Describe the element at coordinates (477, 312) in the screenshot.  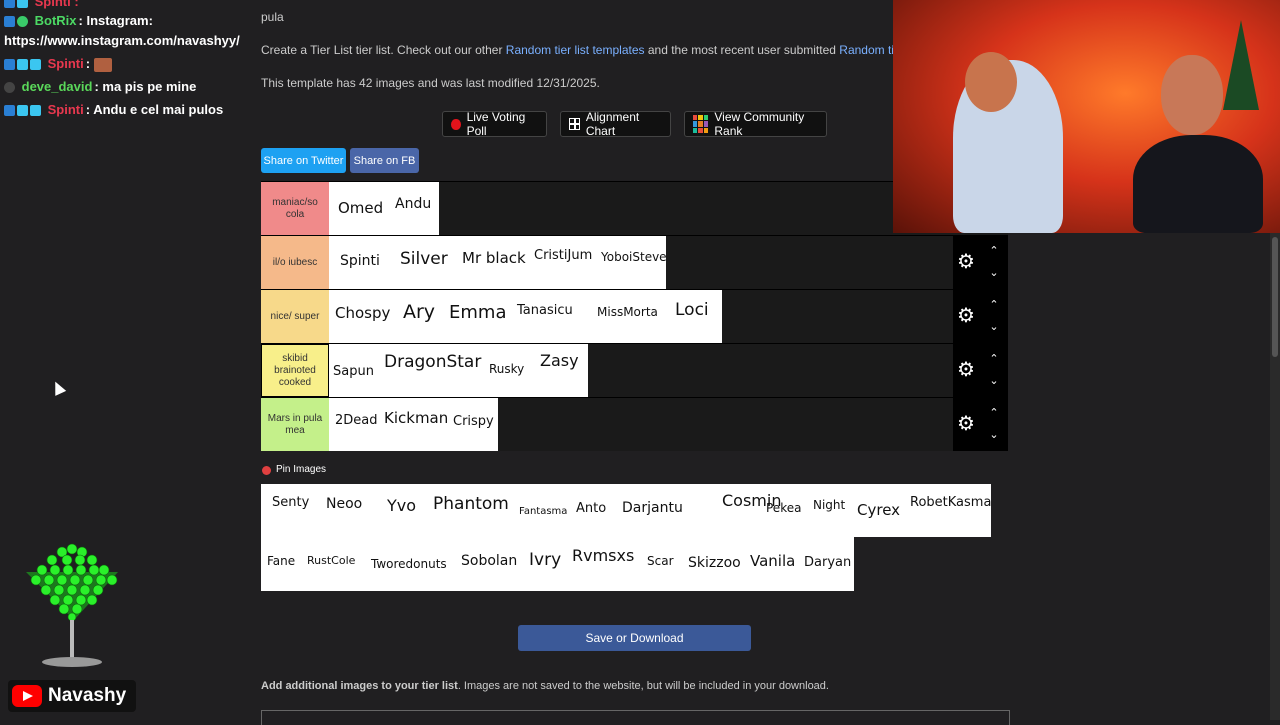
I see `tier-item: Emma` at that location.